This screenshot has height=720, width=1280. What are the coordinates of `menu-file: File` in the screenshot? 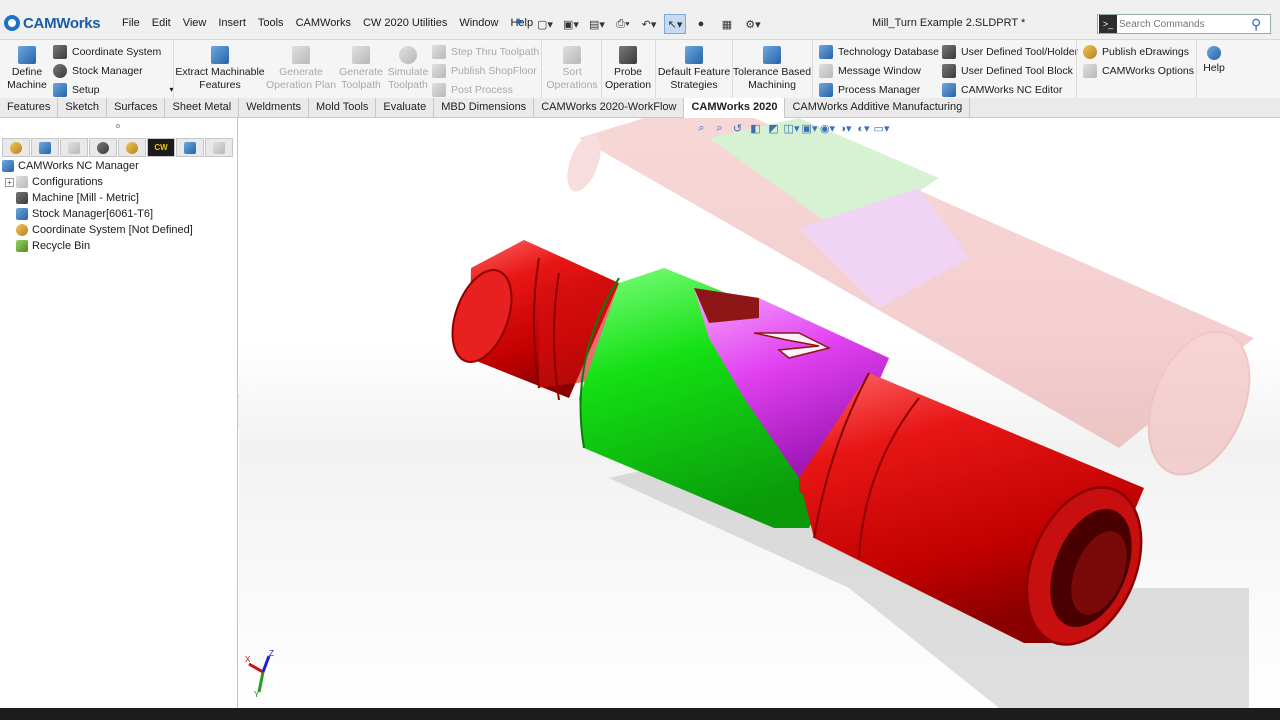 It's located at (131, 23).